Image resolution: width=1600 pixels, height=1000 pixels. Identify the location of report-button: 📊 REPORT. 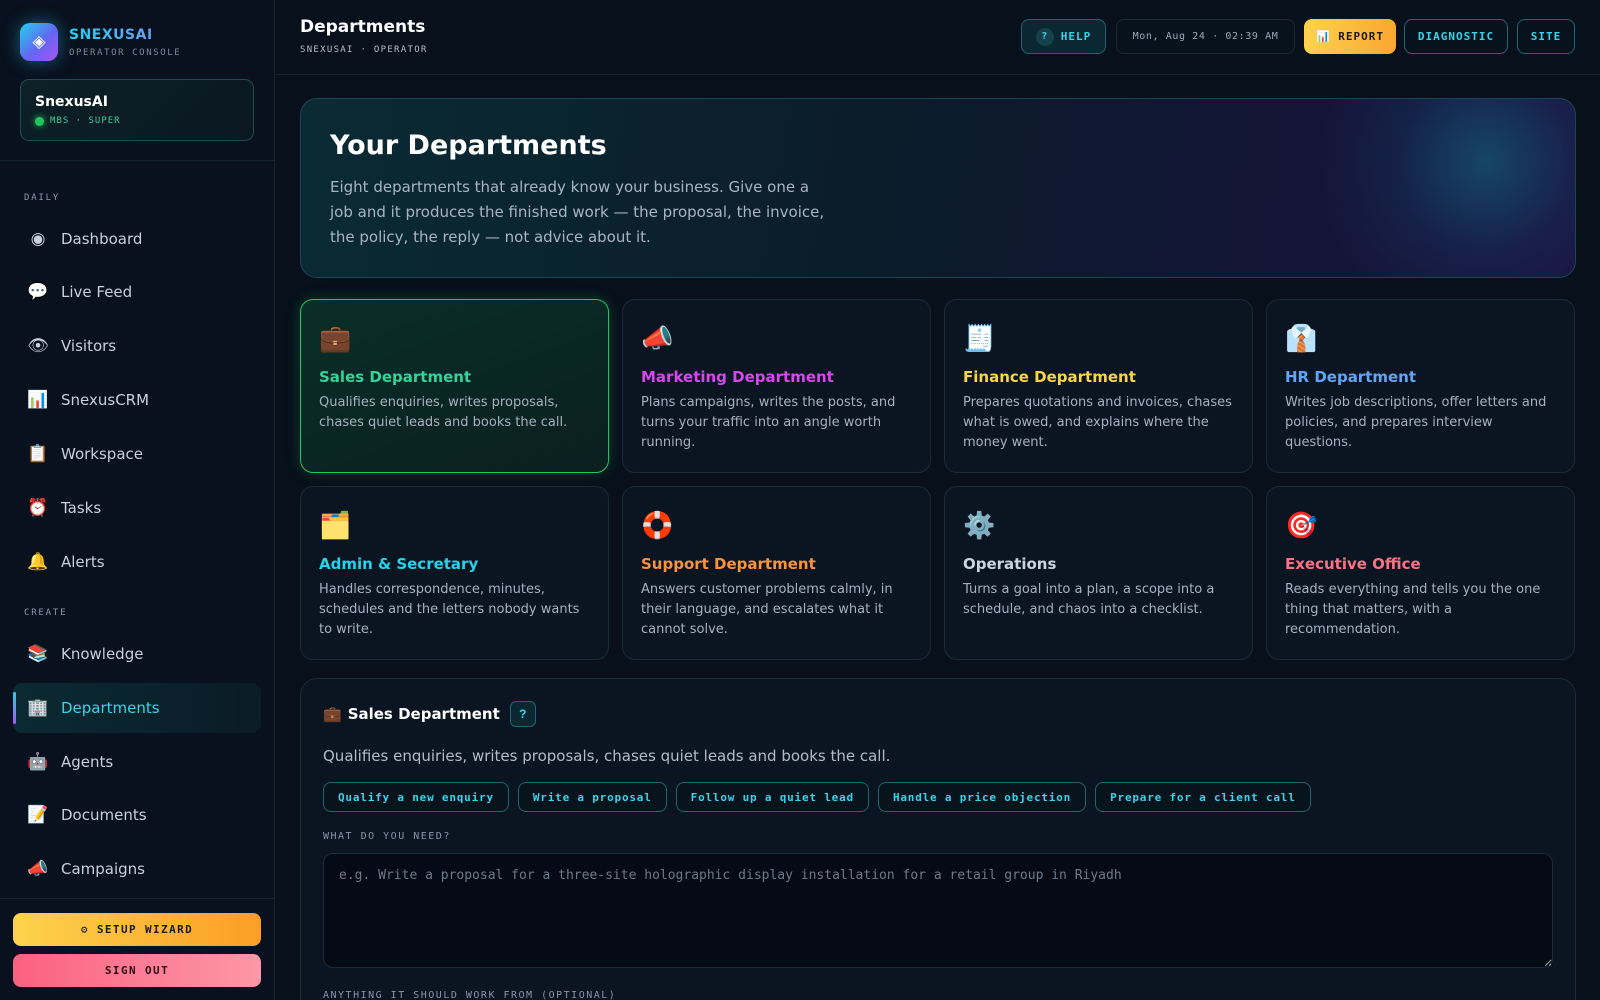
(1350, 36).